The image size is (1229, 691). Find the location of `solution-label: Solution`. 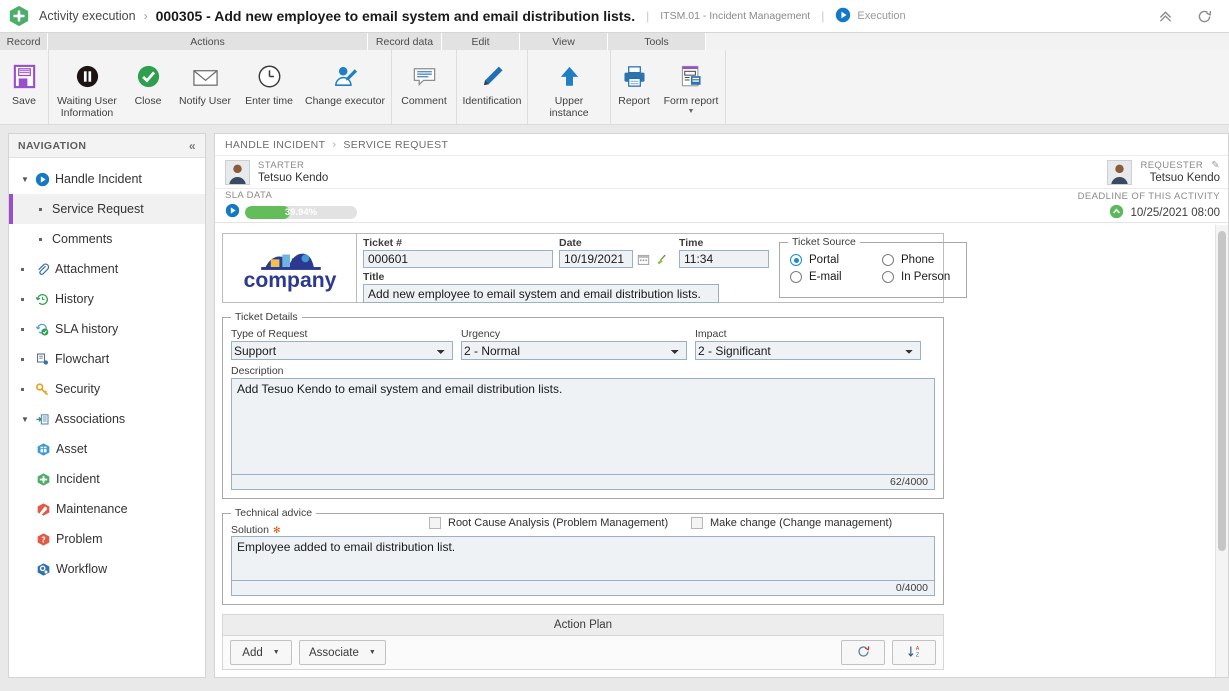

solution-label: Solution is located at coordinates (250, 530).